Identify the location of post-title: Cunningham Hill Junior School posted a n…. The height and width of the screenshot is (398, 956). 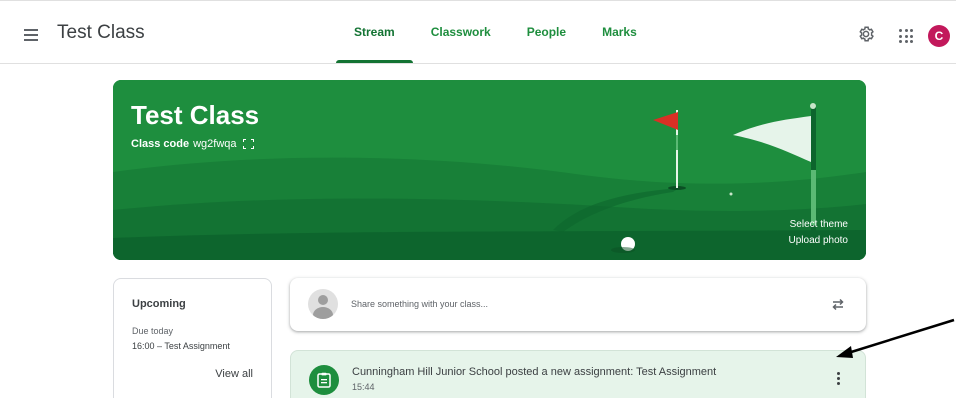
(534, 372).